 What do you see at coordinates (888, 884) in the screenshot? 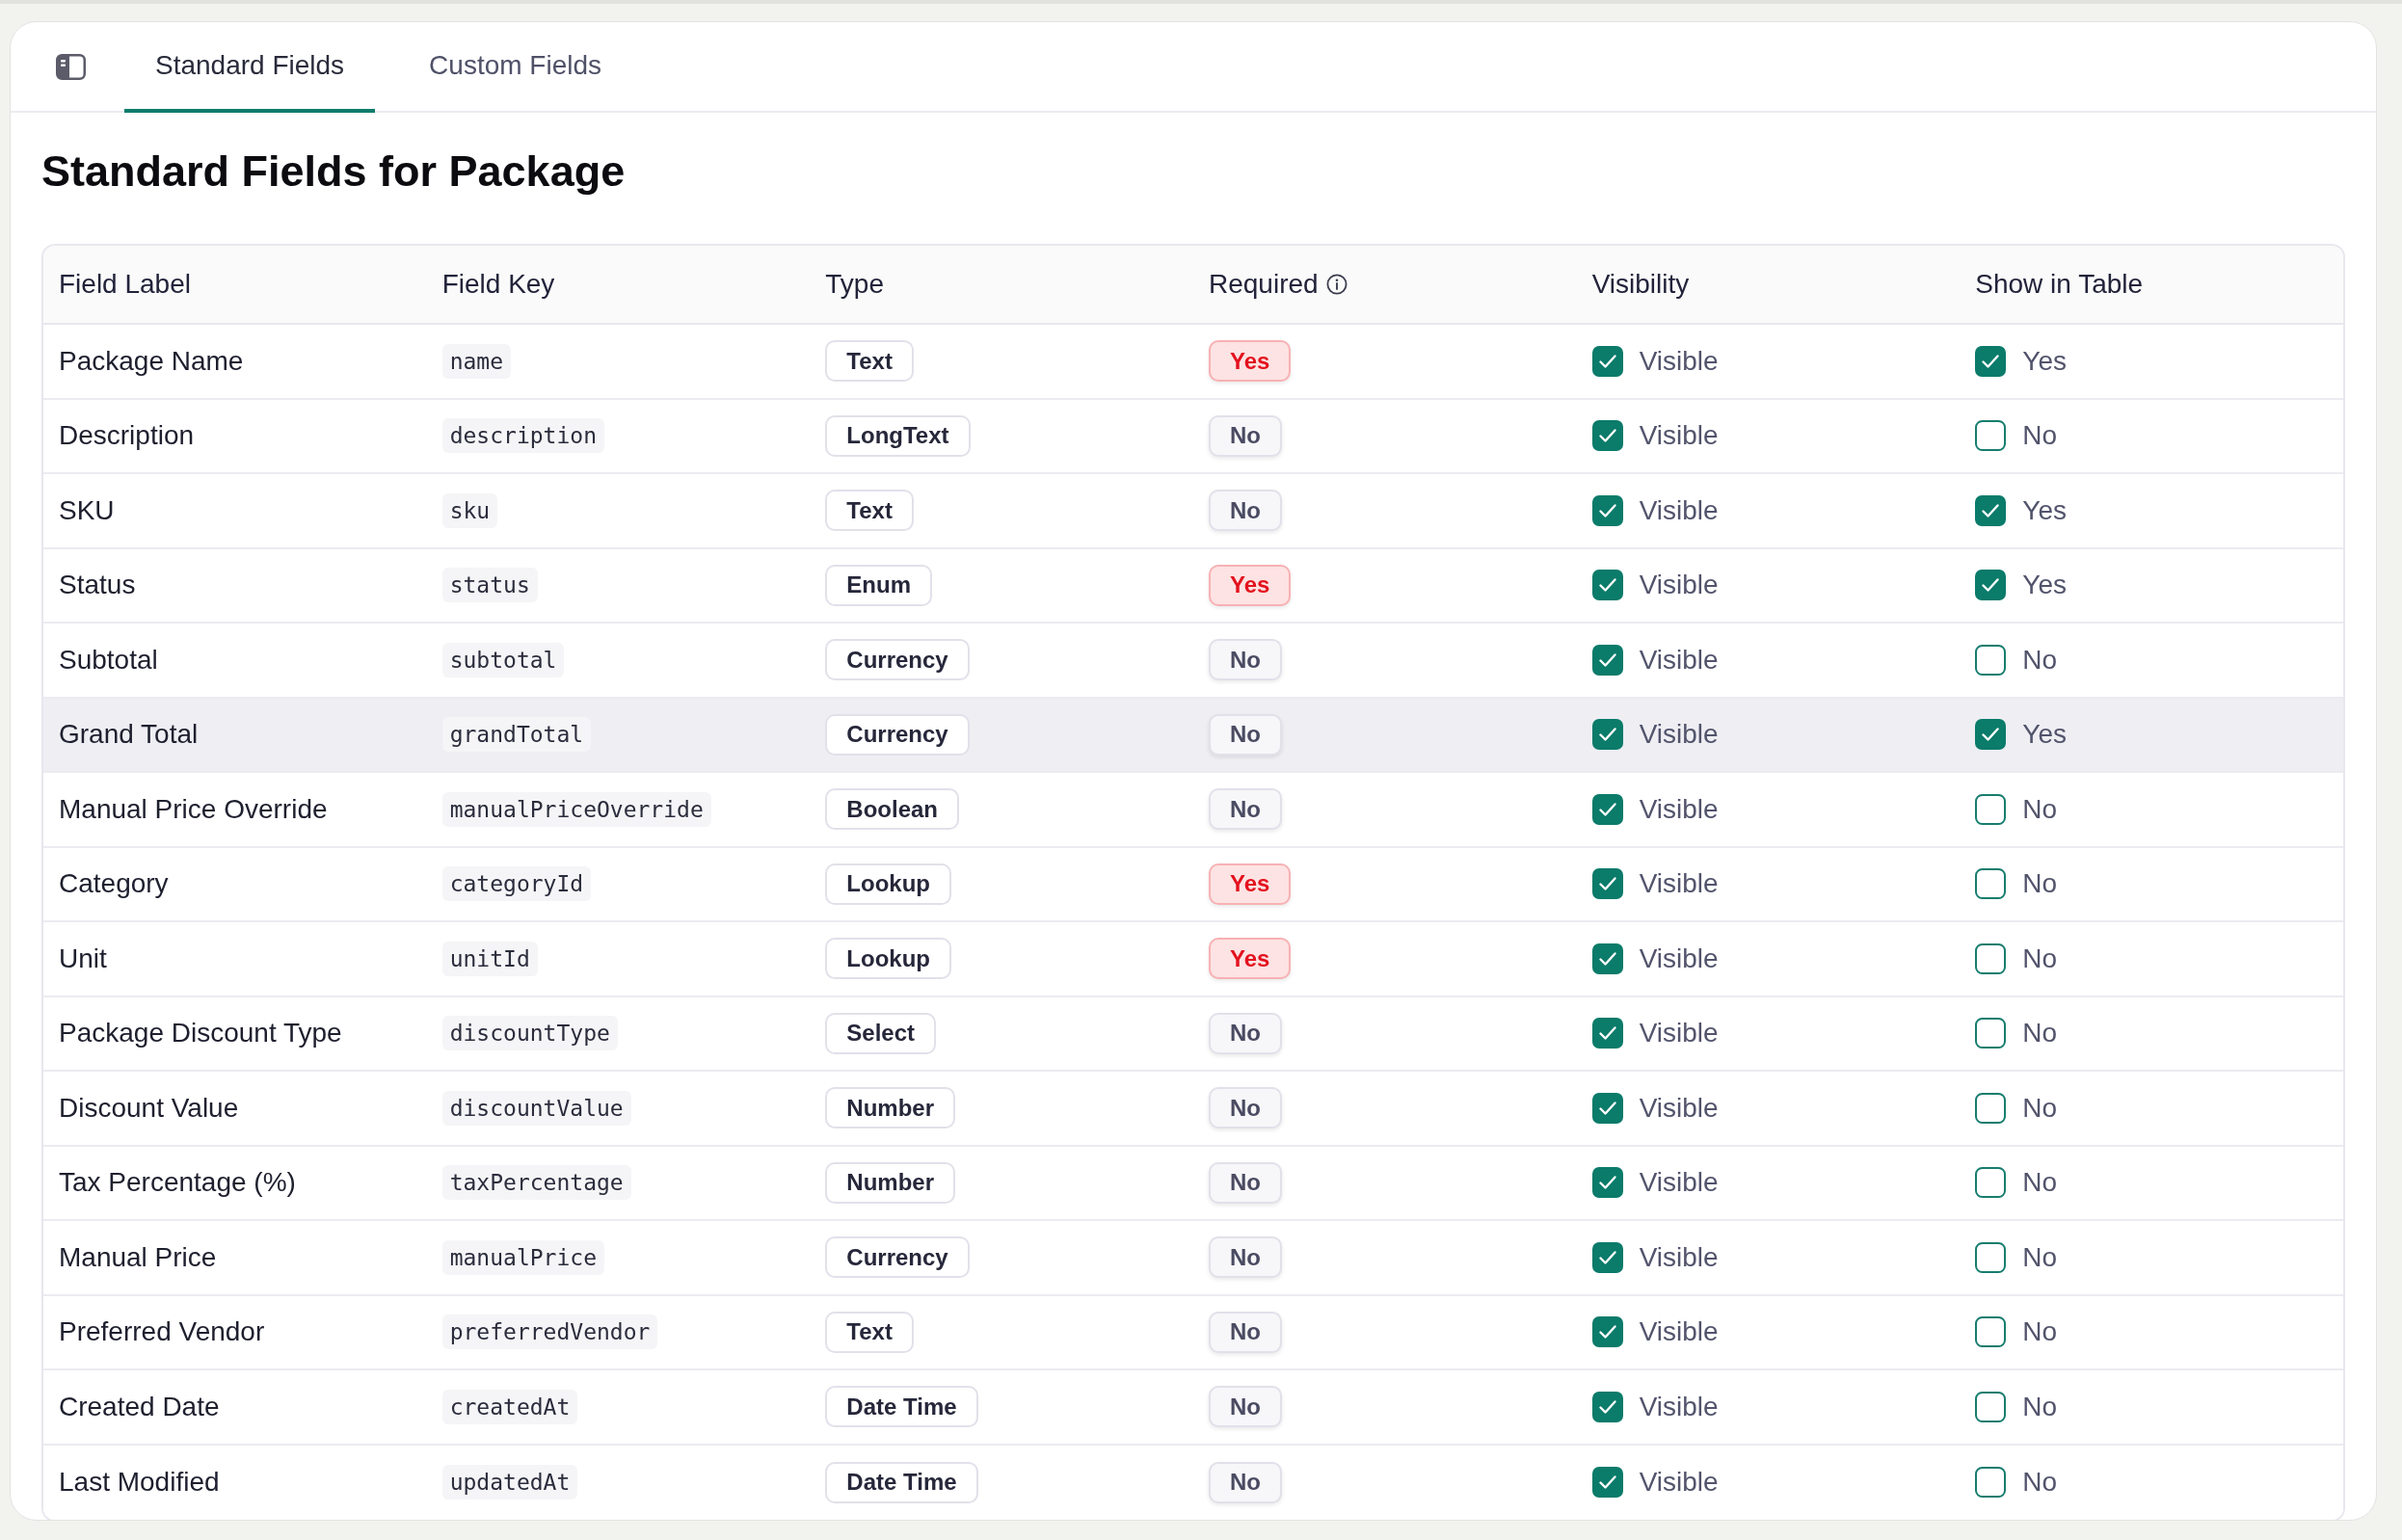
I see `type-badge: Lookup` at bounding box center [888, 884].